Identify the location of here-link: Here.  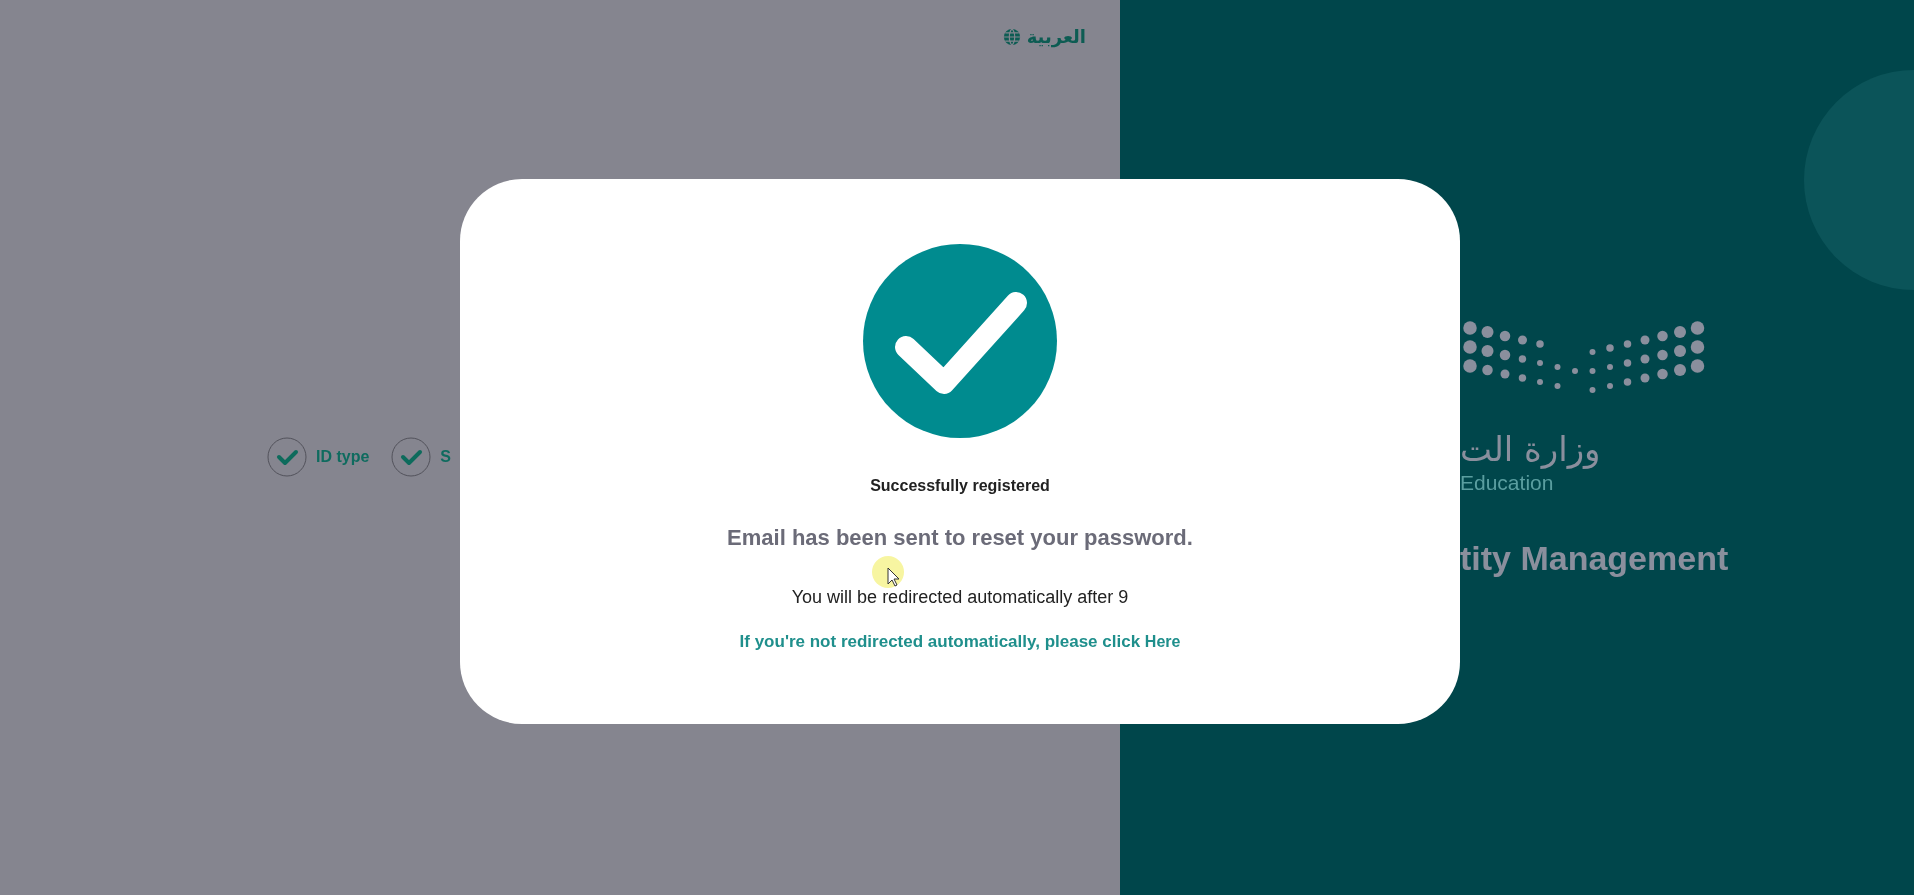
(1162, 641).